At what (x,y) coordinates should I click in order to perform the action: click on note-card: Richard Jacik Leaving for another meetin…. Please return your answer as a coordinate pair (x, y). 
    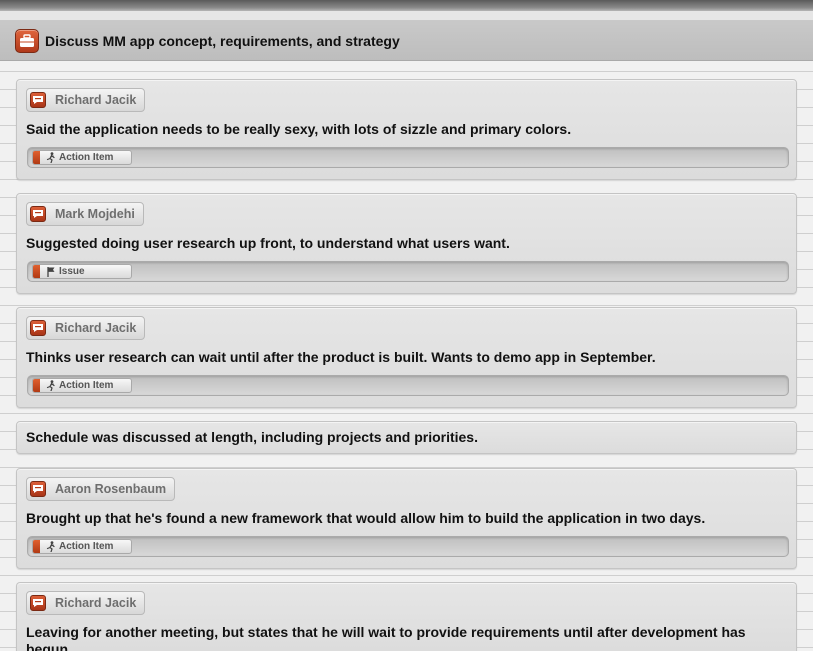
    Looking at the image, I should click on (406, 616).